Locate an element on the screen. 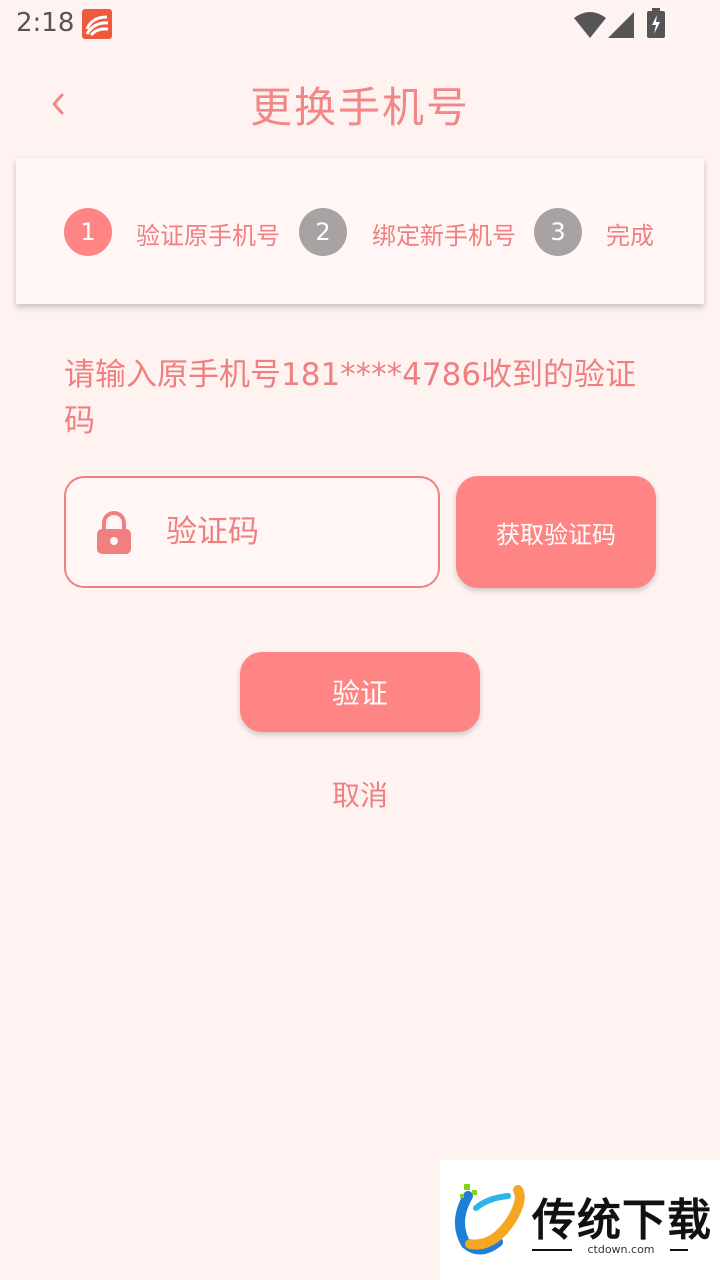 The height and width of the screenshot is (1280, 720). verification-code-field is located at coordinates (252, 532).